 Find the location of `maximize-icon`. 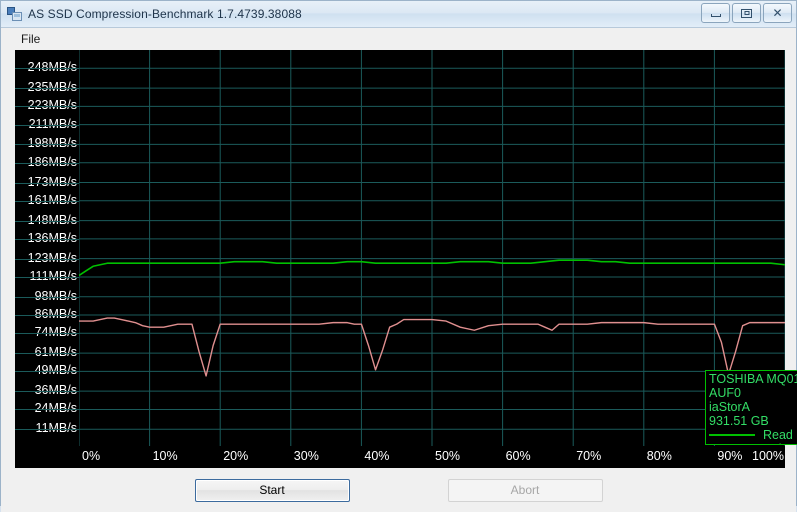

maximize-icon is located at coordinates (746, 13).